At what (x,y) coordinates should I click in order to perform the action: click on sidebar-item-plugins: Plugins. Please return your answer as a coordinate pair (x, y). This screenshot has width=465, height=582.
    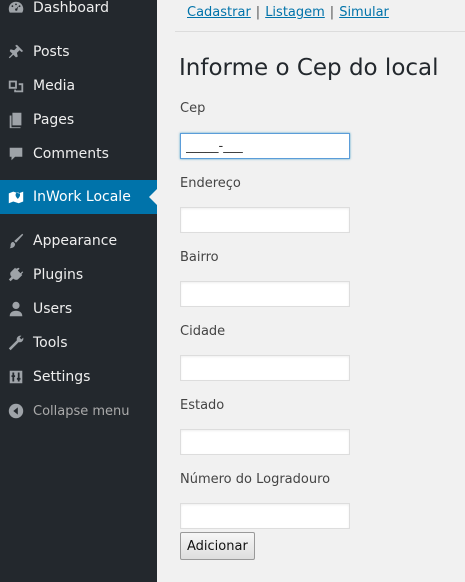
    Looking at the image, I should click on (78, 275).